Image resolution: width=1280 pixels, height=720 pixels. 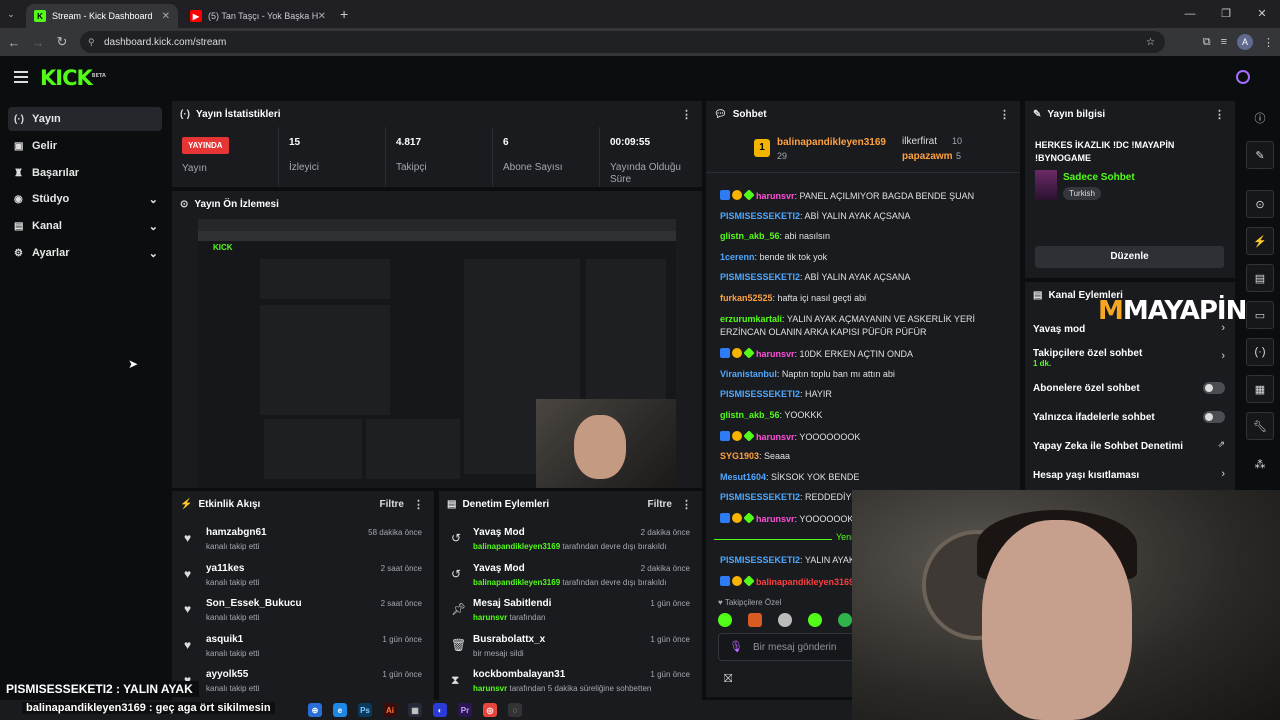 What do you see at coordinates (736, 646) in the screenshot?
I see `microphone-icon: 🎙︎` at bounding box center [736, 646].